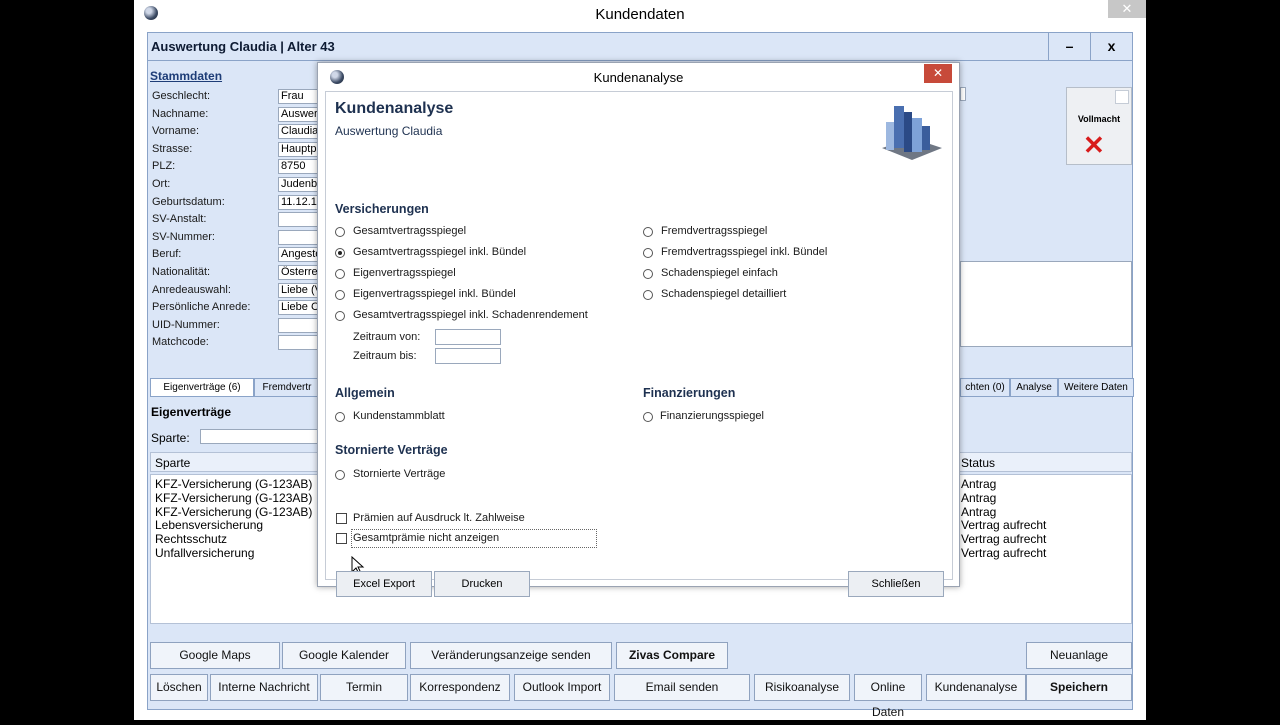  What do you see at coordinates (482, 584) in the screenshot?
I see `drucken-button: Drucken` at bounding box center [482, 584].